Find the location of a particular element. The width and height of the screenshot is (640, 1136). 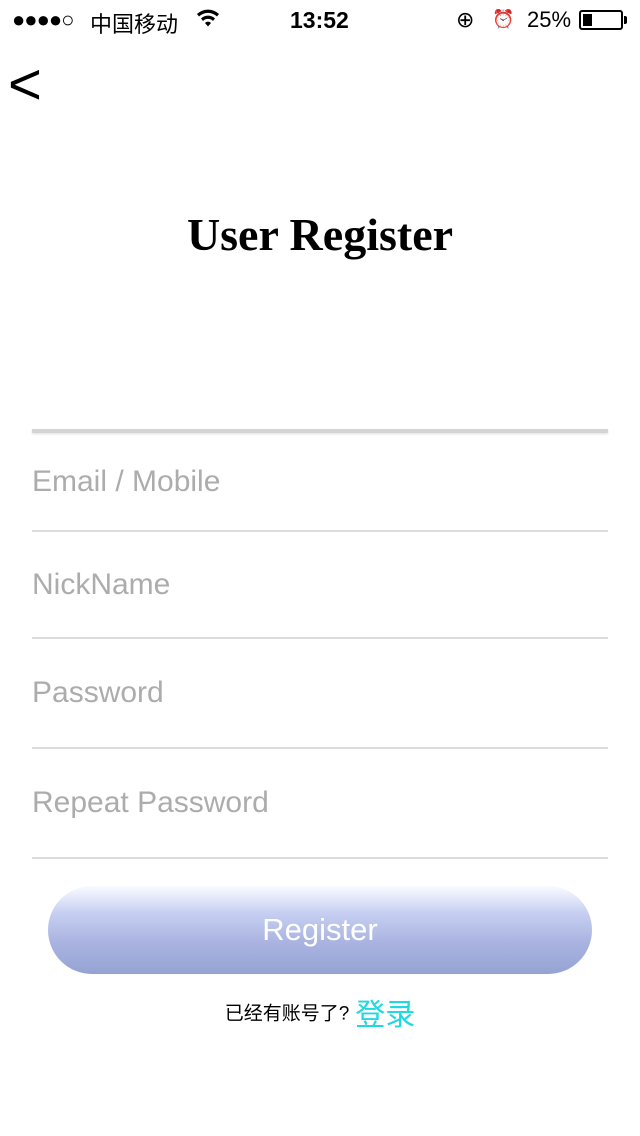

repeat-password-input is located at coordinates (320, 803).